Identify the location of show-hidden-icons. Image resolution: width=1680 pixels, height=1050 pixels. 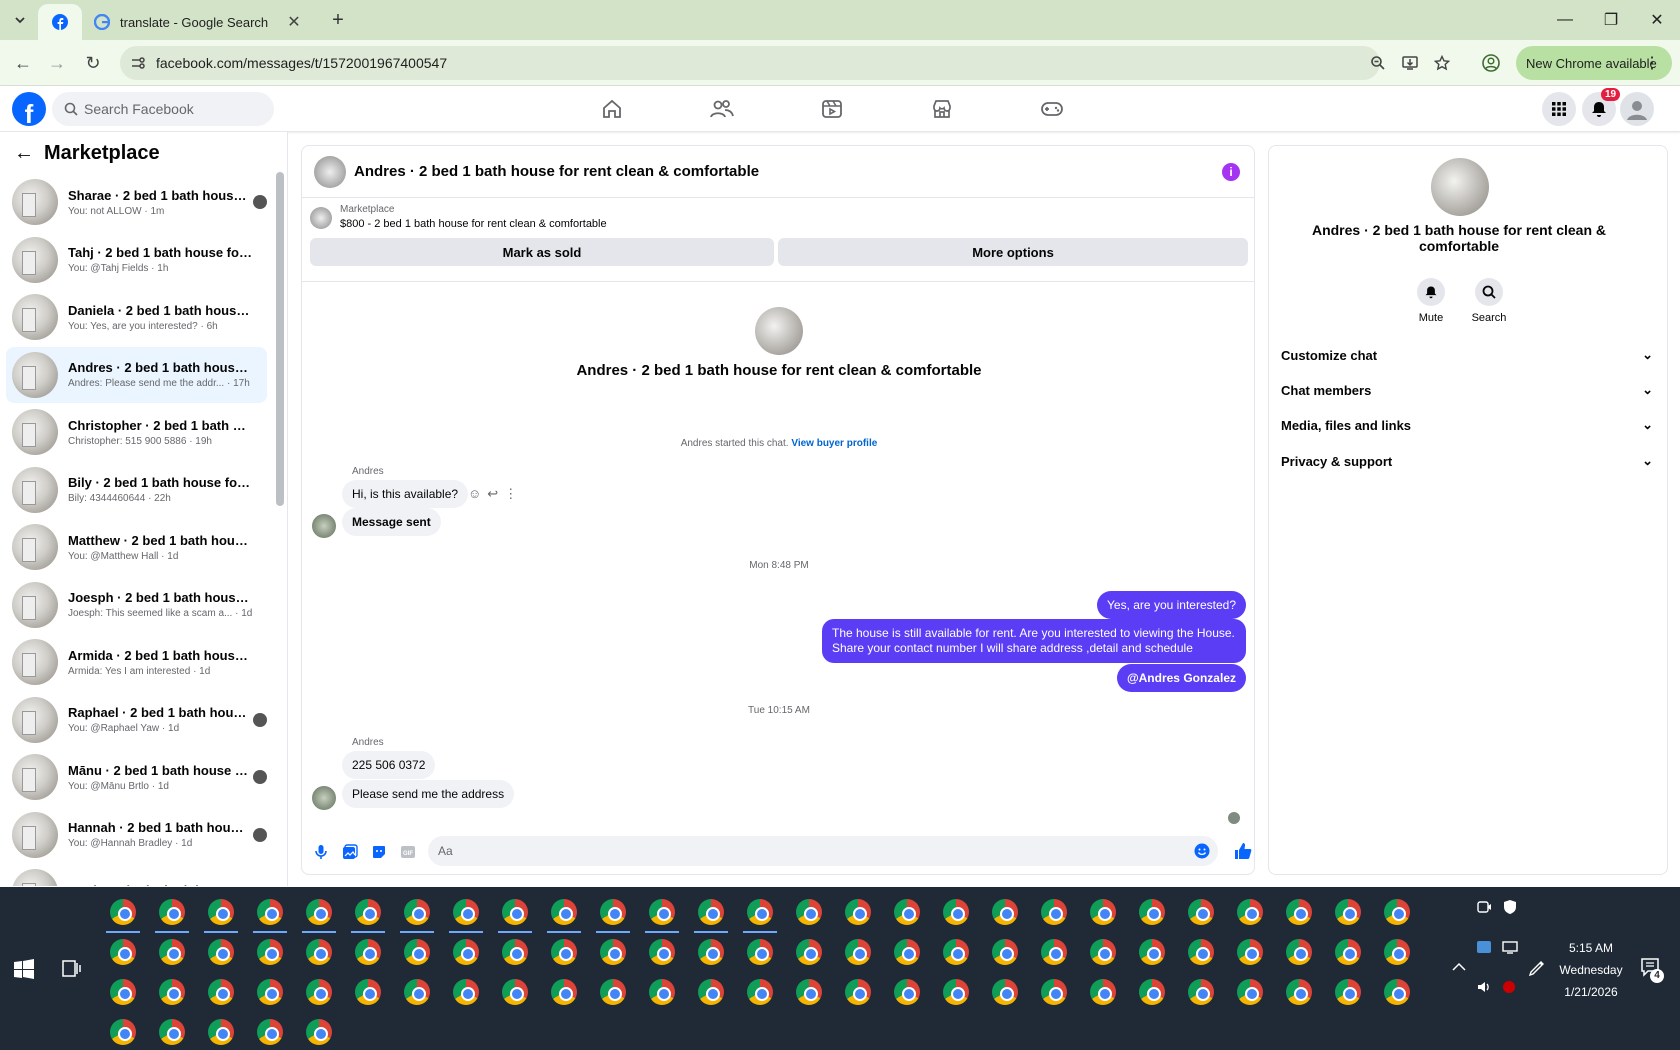
(1459, 966).